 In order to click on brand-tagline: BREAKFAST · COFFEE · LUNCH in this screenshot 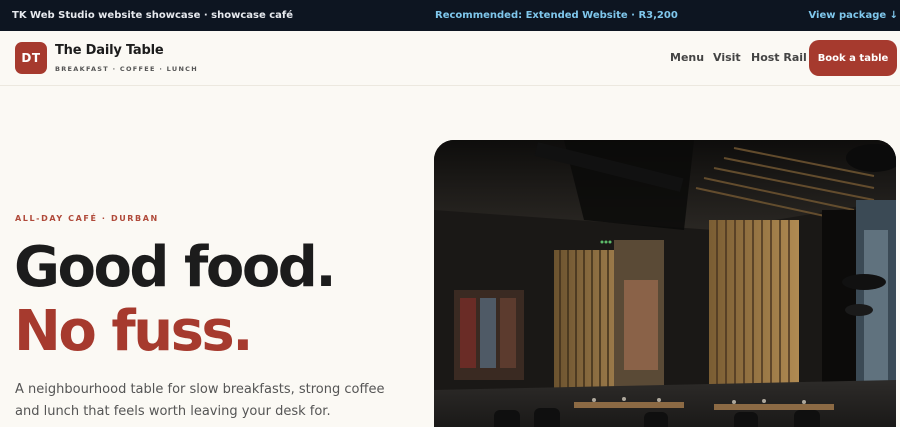, I will do `click(126, 69)`.